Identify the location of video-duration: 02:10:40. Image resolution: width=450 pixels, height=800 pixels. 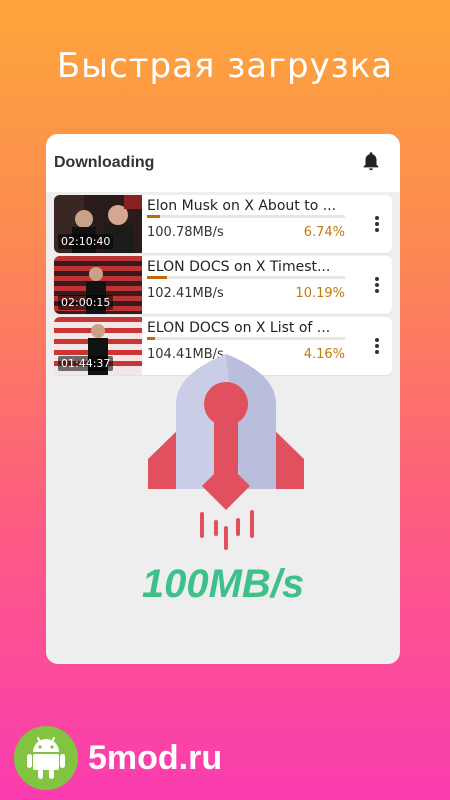
(86, 241).